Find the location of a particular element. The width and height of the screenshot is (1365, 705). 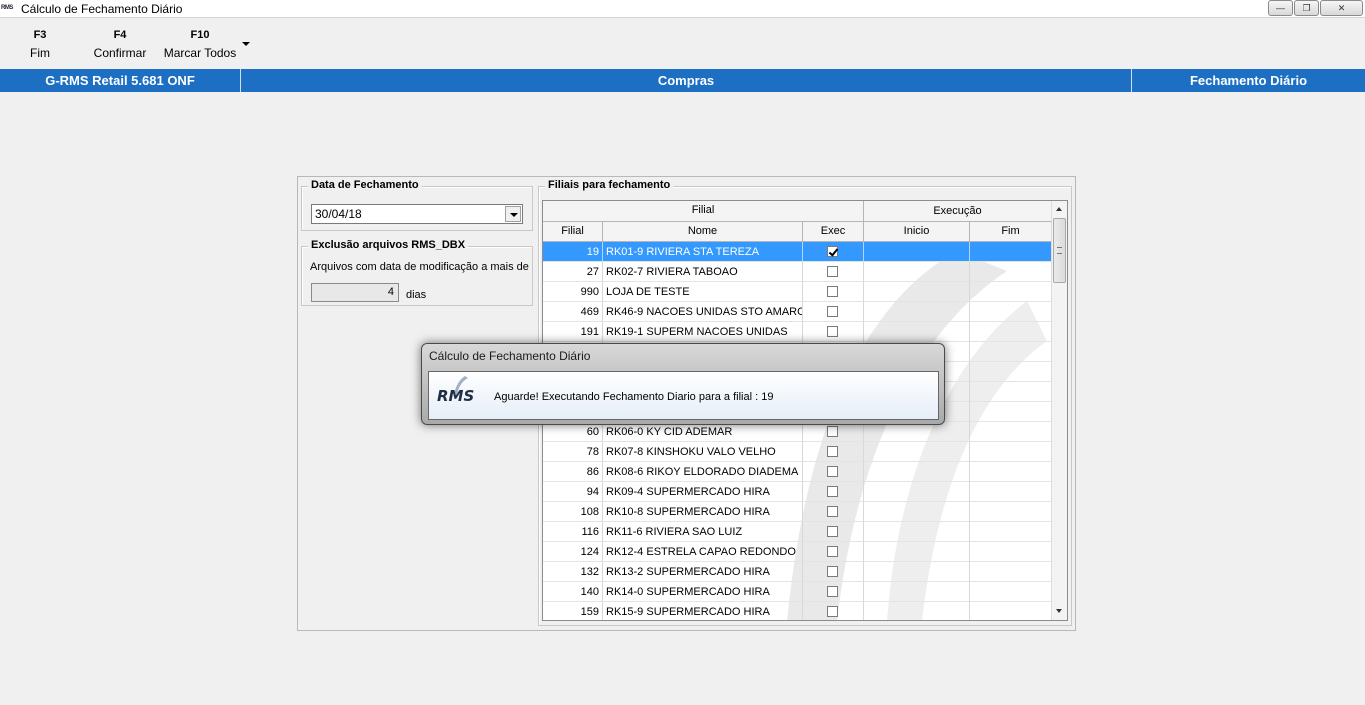

window-title: Cálculo de Fechamento Diário is located at coordinates (102, 9).